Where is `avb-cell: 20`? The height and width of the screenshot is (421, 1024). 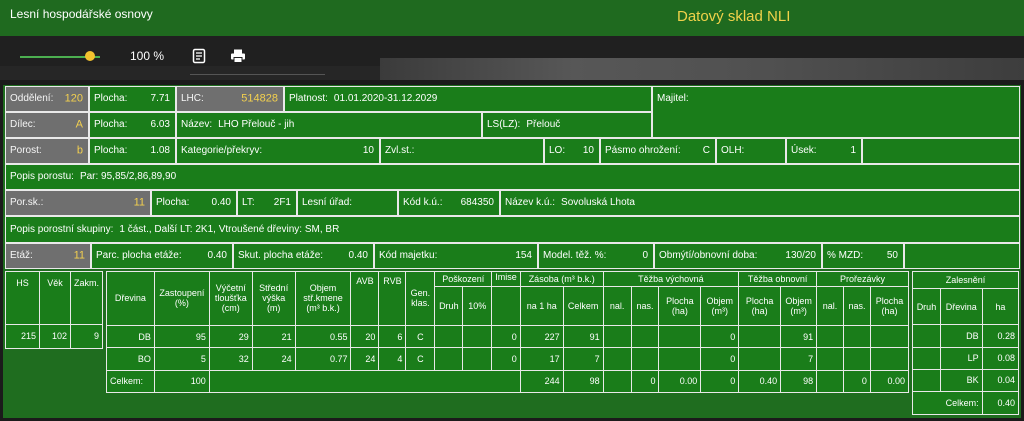
avb-cell: 20 is located at coordinates (365, 336).